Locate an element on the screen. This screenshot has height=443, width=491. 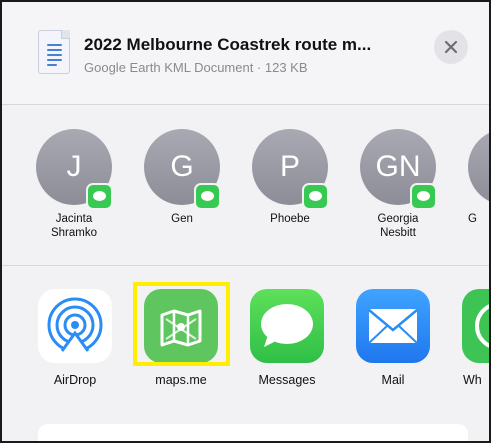
person-phoebe: P Phoebe is located at coordinates (290, 194).